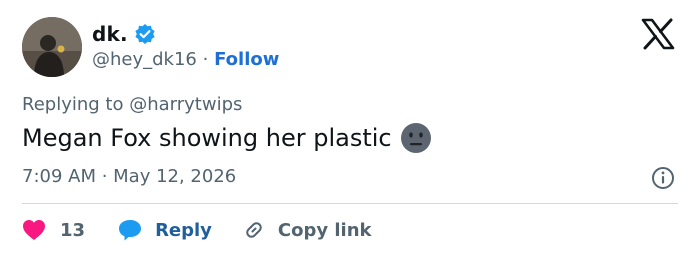 This screenshot has width=700, height=256. I want to click on tweet-body: Megan Fox showing her plastic, so click(227, 138).